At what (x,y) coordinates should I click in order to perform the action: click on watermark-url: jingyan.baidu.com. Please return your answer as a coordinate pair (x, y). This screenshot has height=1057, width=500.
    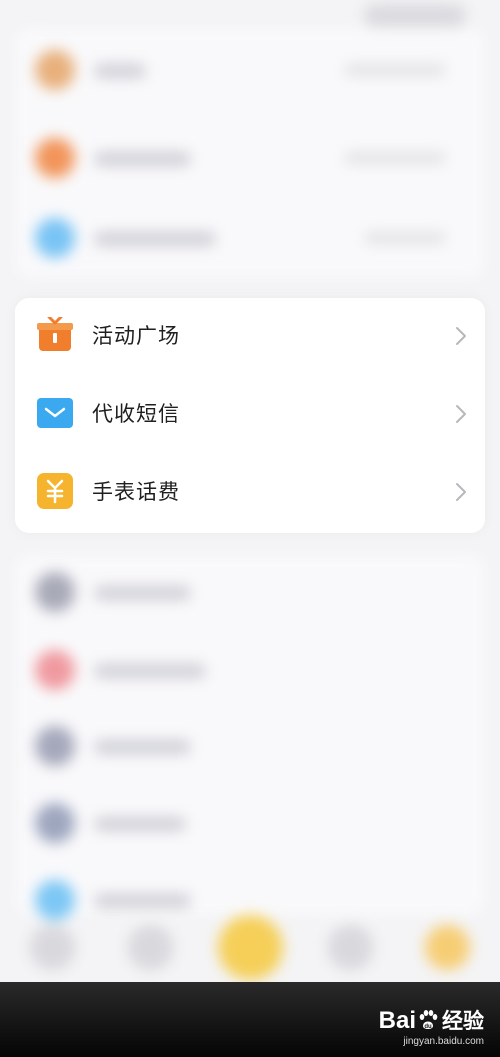
    Looking at the image, I should click on (443, 1041).